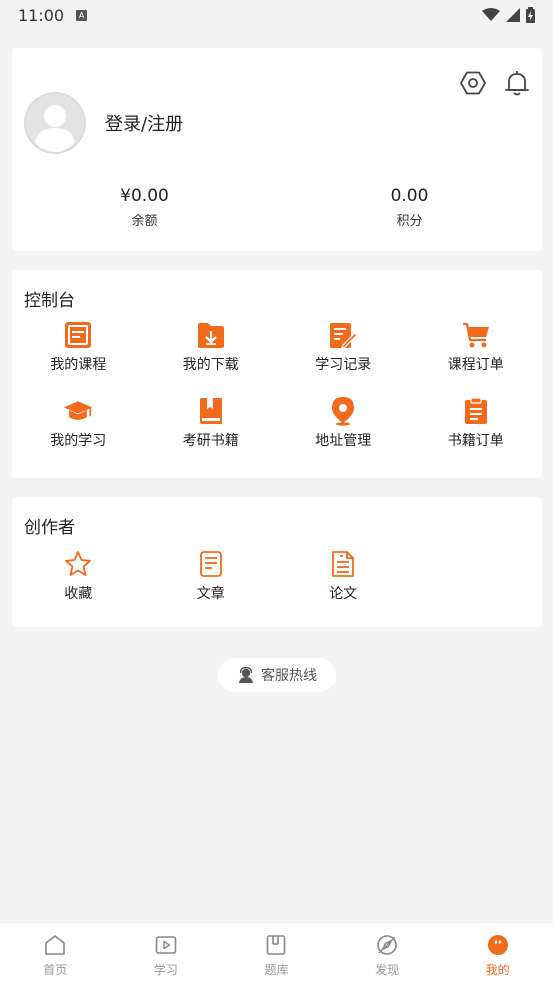 The height and width of the screenshot is (985, 553). Describe the element at coordinates (343, 564) in the screenshot. I see `paper-icon` at that location.